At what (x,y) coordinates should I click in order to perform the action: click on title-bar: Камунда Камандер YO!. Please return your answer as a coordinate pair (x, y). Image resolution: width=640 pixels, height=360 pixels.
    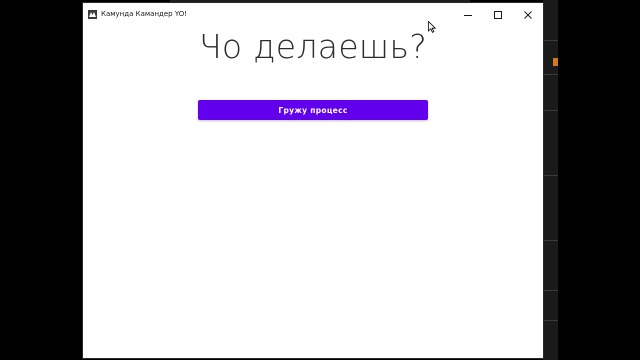
    Looking at the image, I should click on (313, 14).